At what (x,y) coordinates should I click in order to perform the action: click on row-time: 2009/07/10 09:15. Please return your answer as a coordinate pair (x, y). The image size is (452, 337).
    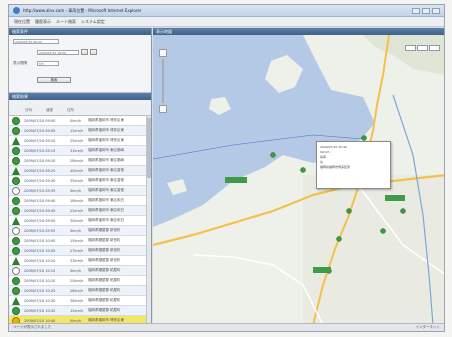
    Looking at the image, I should click on (40, 150).